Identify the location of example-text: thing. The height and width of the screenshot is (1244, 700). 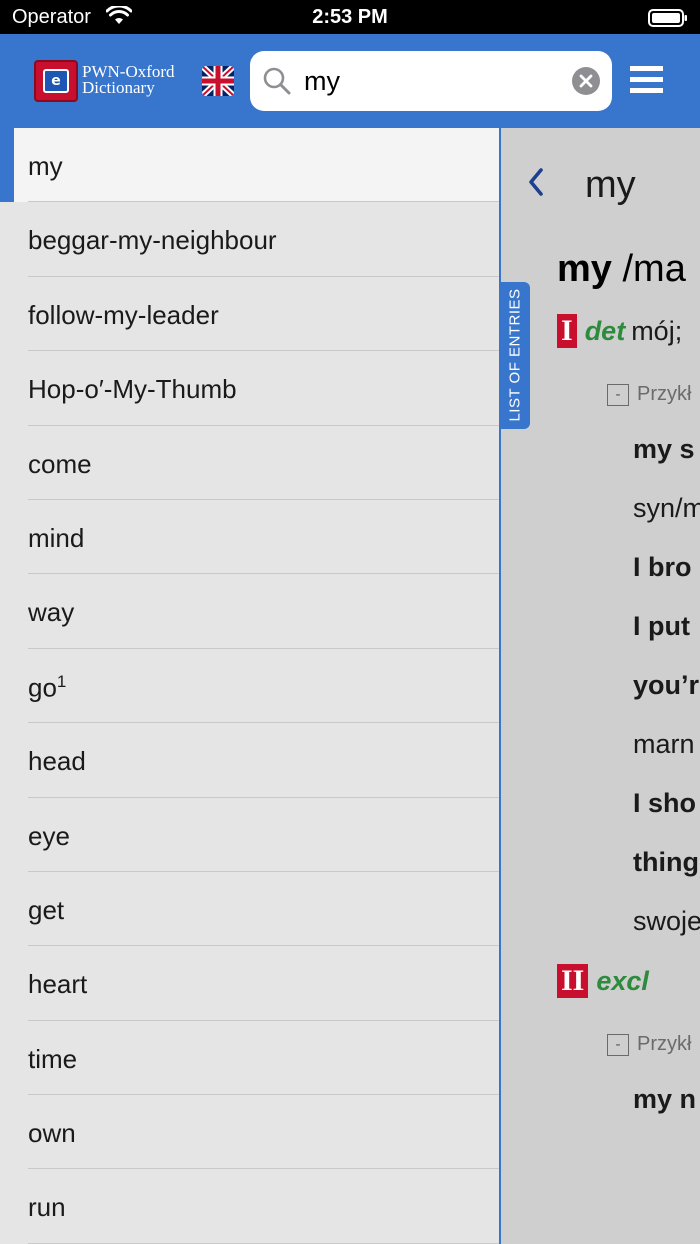
(666, 862).